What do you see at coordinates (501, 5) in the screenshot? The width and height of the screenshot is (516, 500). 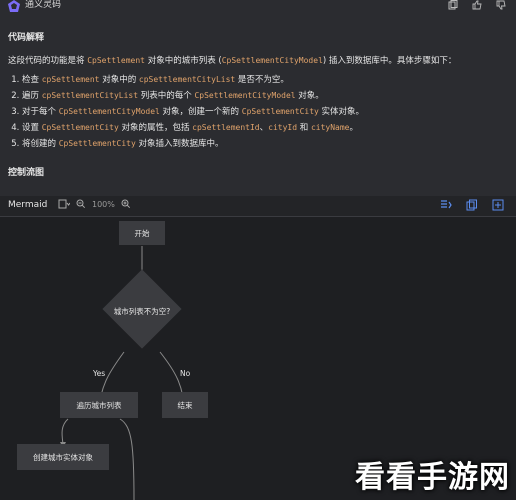 I see `thumbs-down-icon` at bounding box center [501, 5].